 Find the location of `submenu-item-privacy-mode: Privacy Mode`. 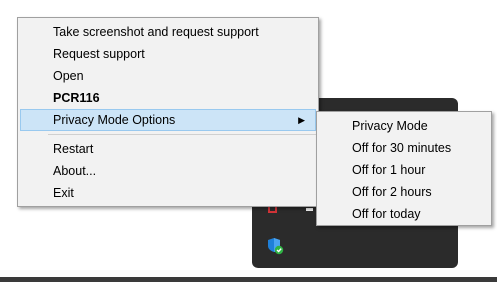

submenu-item-privacy-mode: Privacy Mode is located at coordinates (404, 126).